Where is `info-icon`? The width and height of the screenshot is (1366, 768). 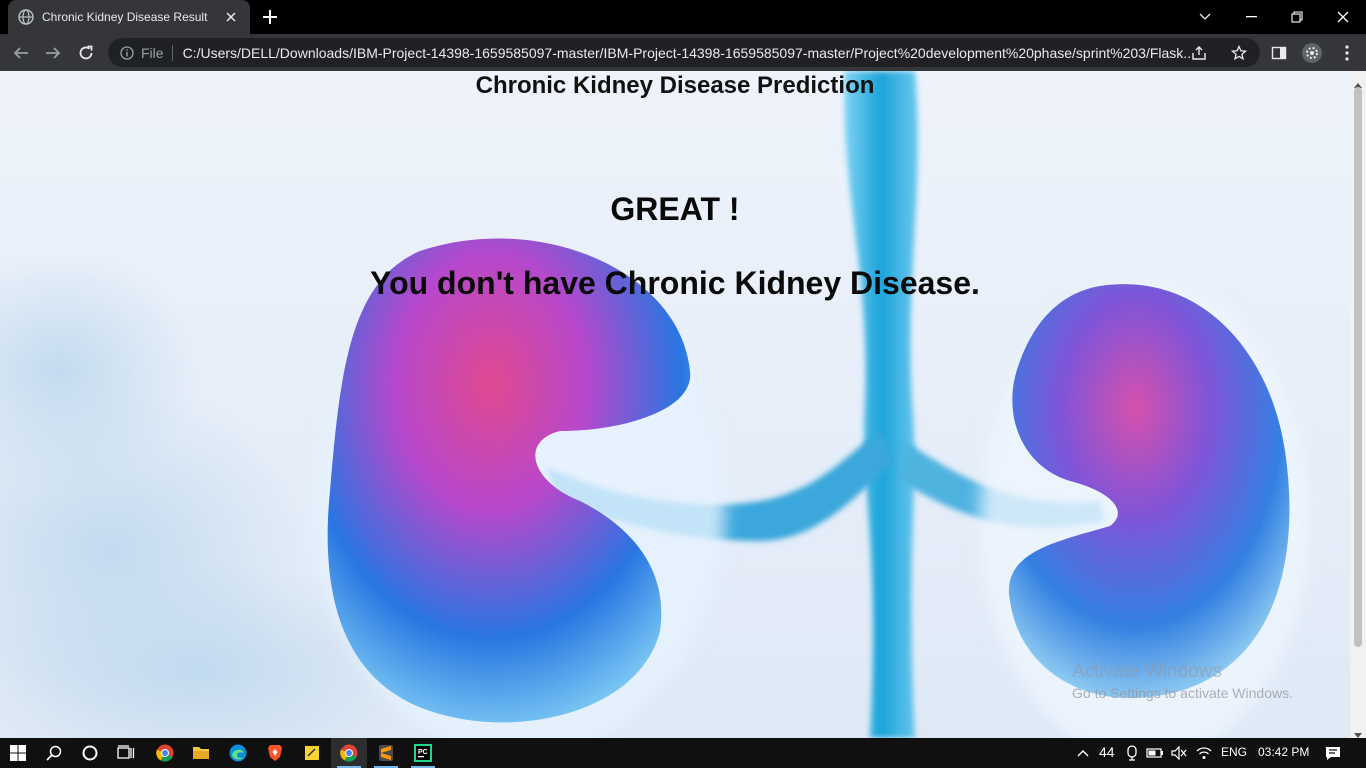
info-icon is located at coordinates (127, 52).